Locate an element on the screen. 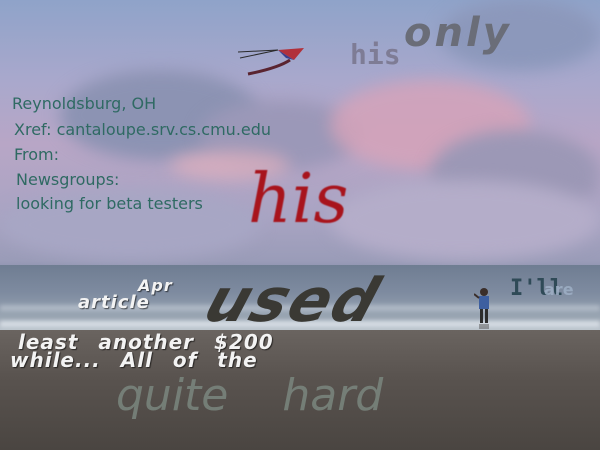 This screenshot has width=600, height=450. word-used: used is located at coordinates (293, 301).